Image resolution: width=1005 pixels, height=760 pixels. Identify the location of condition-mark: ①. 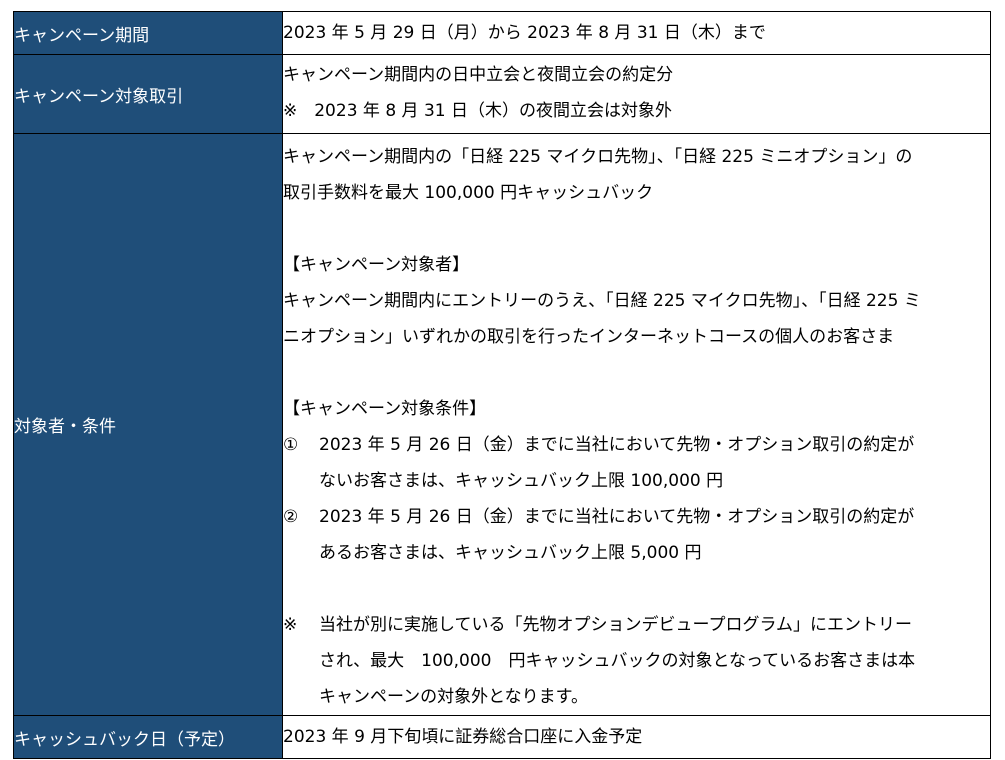
(291, 445).